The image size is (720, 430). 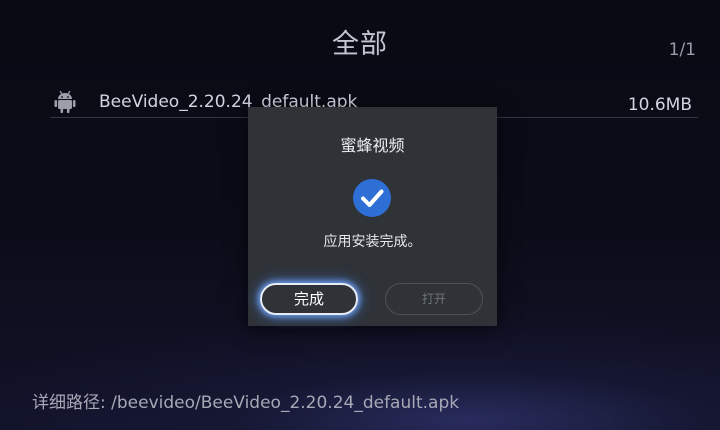 I want to click on done-button: 完成, so click(x=309, y=299).